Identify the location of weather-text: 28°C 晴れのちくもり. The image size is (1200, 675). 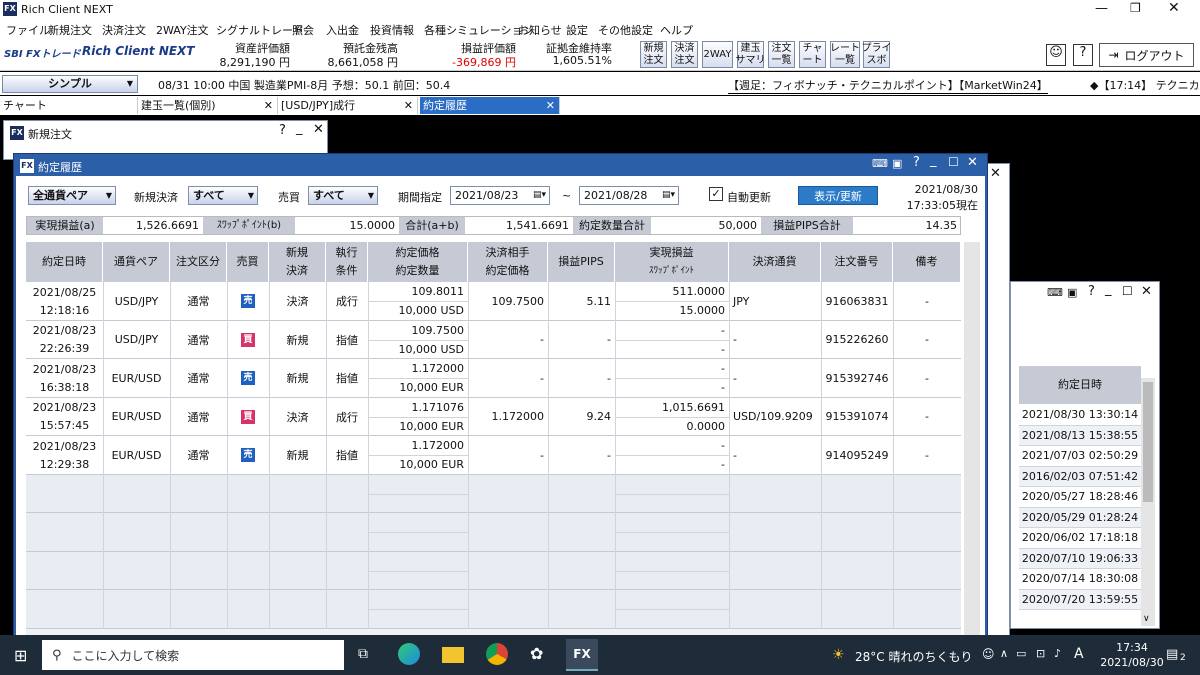
(913, 656).